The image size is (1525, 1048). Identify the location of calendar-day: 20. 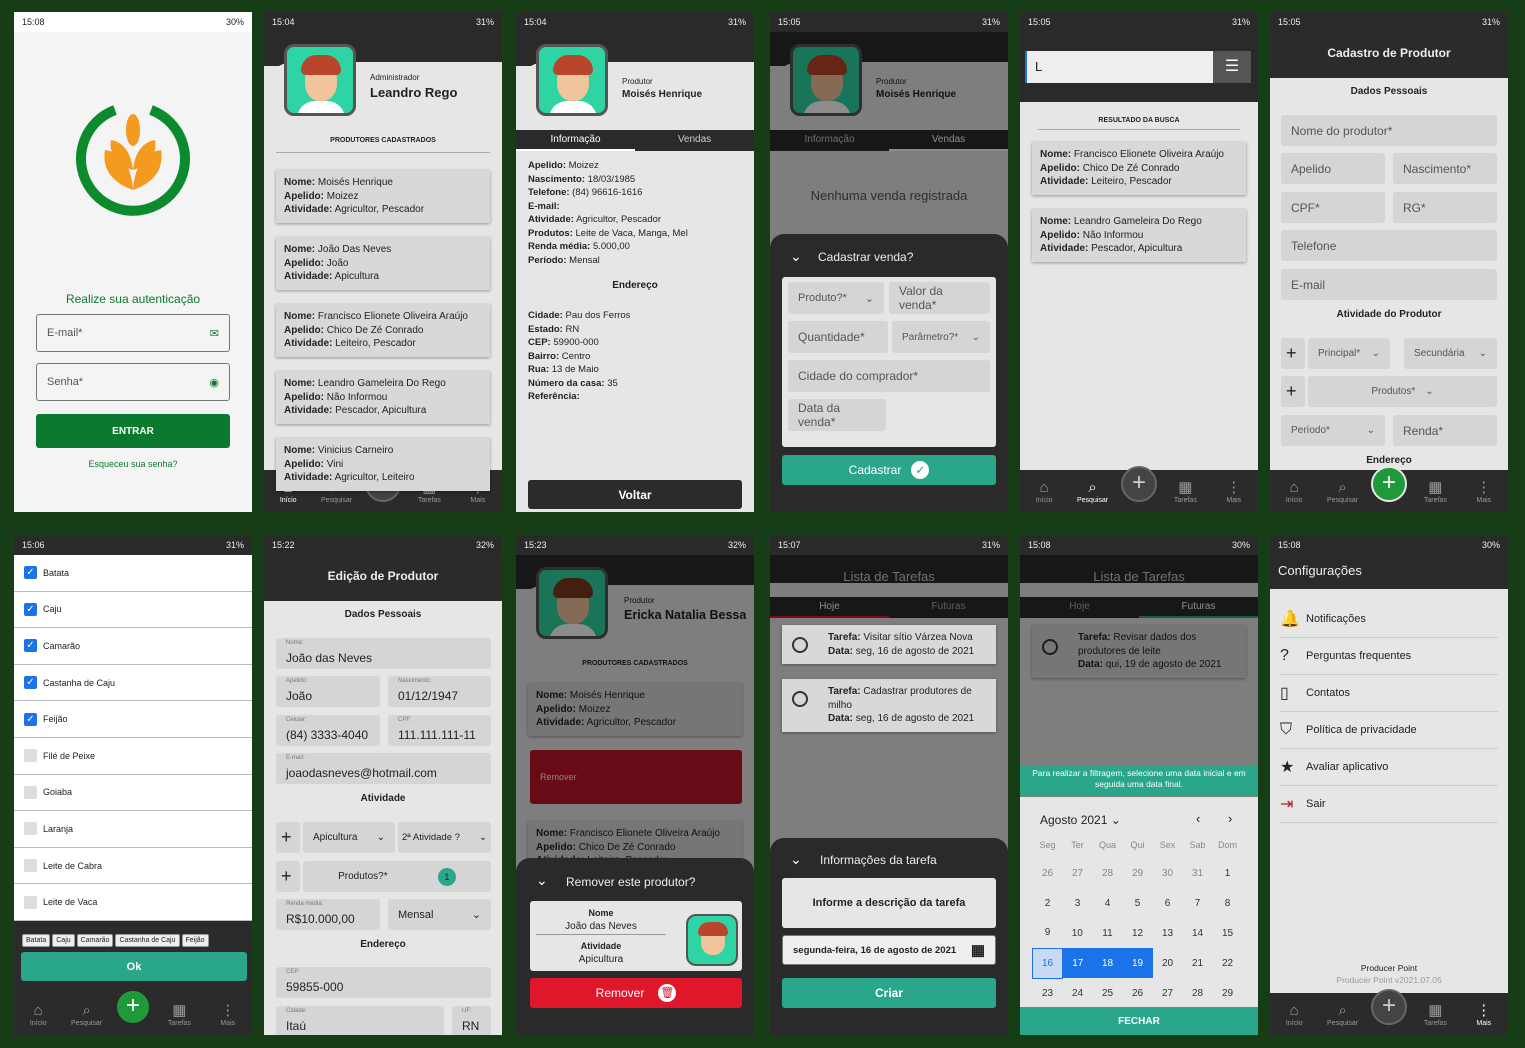
(1168, 963).